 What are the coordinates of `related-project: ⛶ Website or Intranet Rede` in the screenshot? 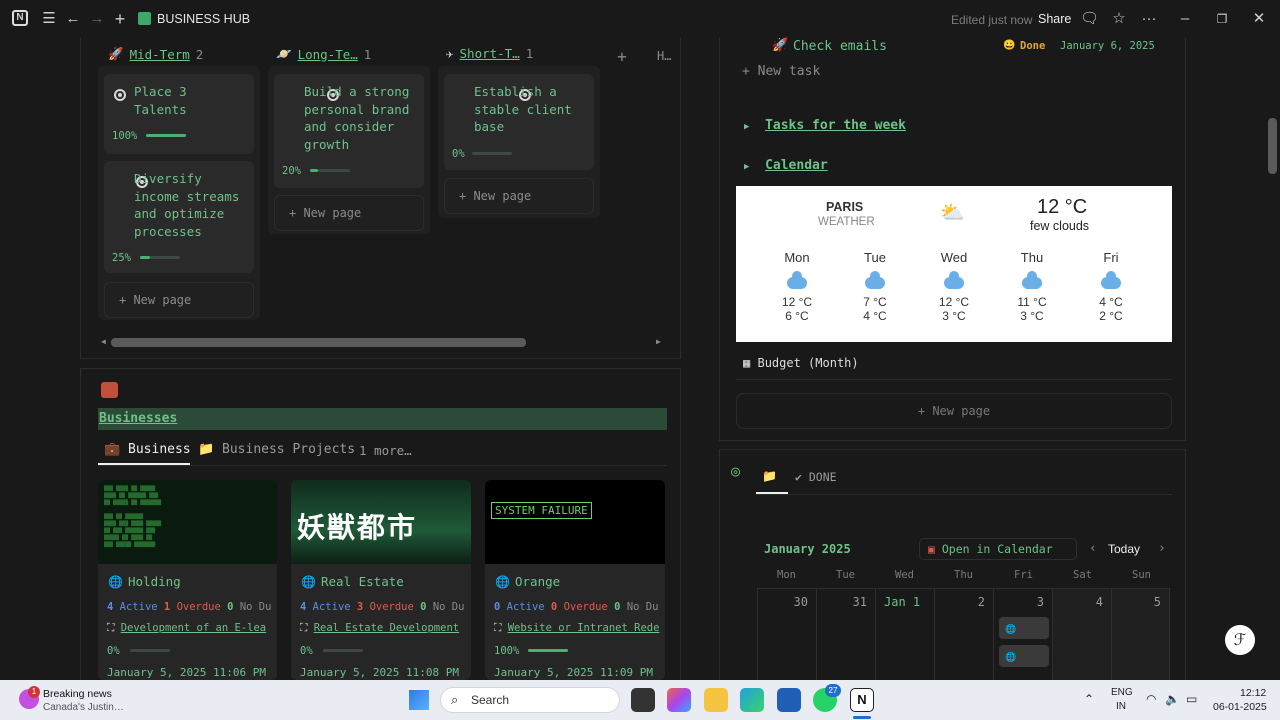 It's located at (579, 628).